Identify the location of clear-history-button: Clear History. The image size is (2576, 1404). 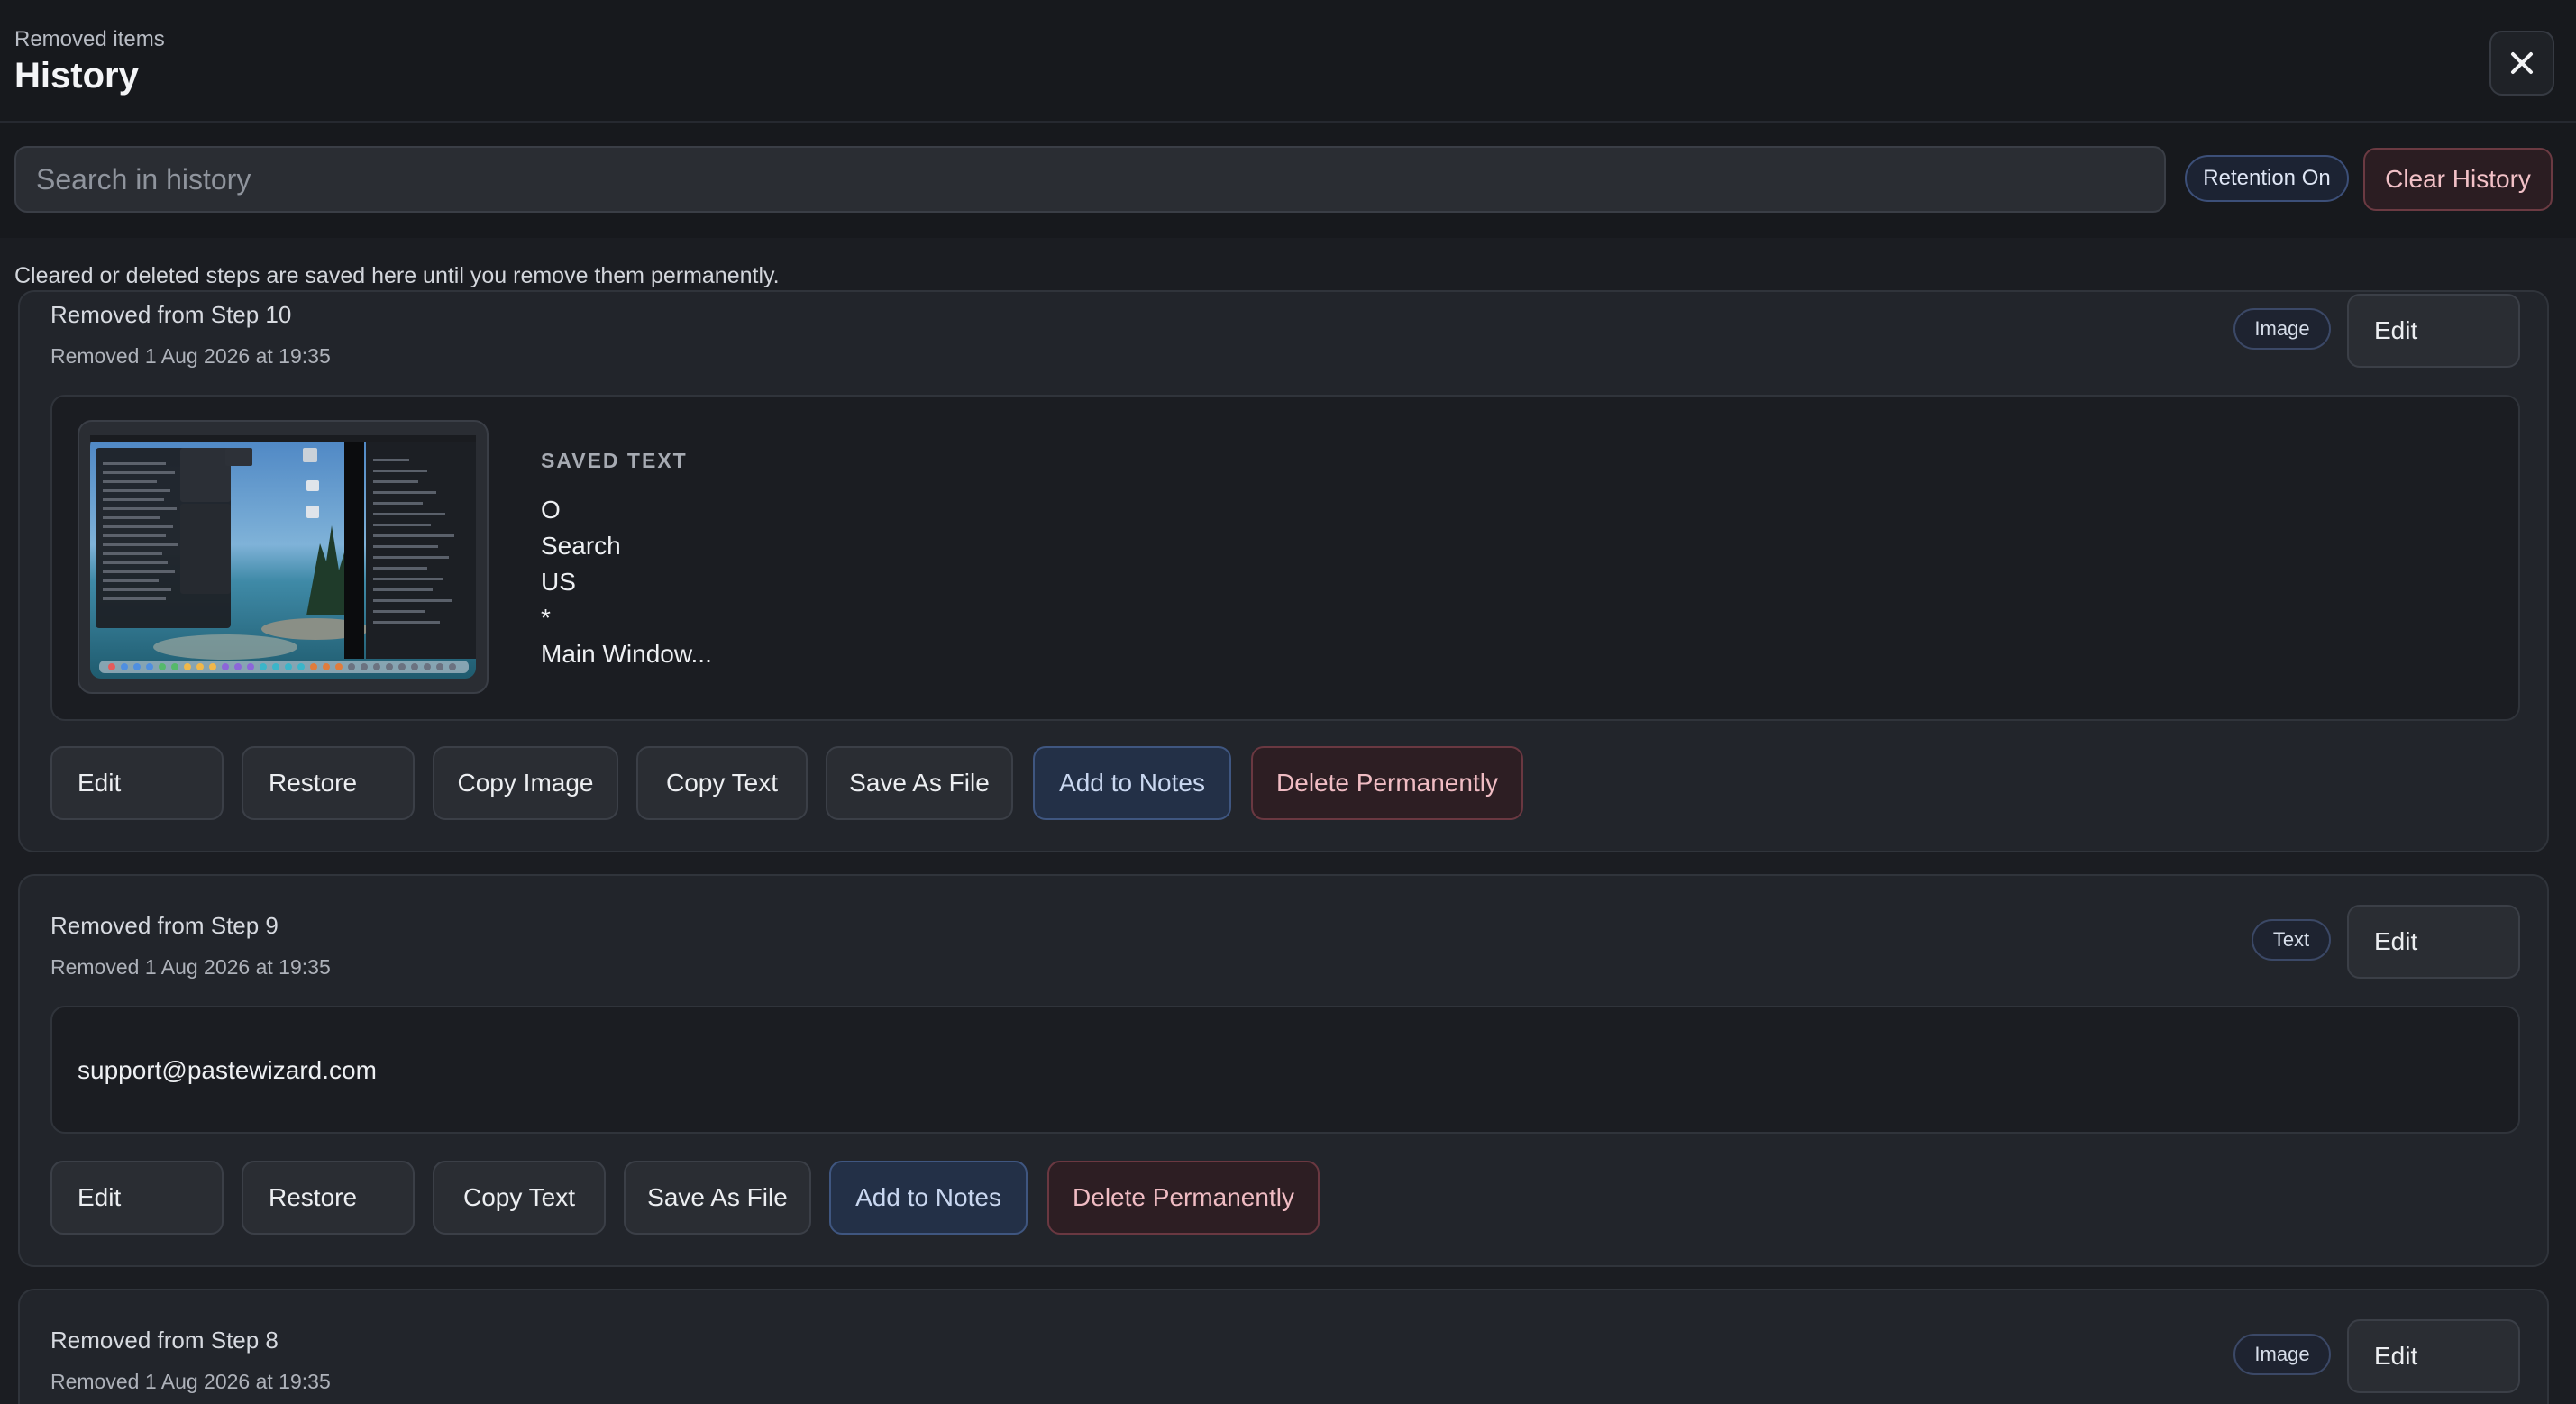
(2458, 179).